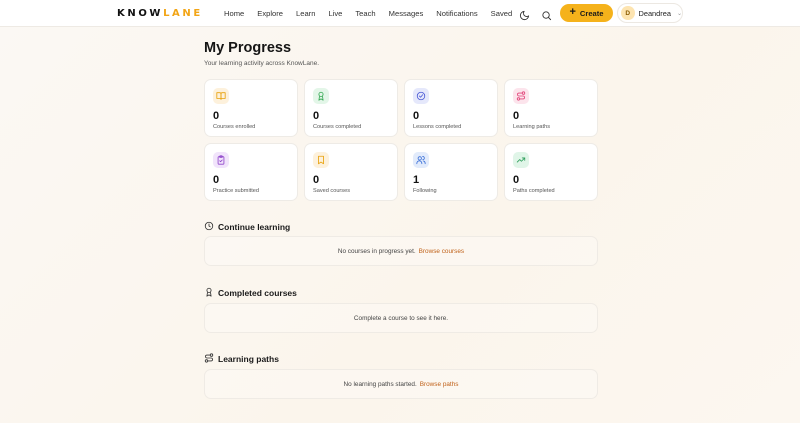 This screenshot has height=423, width=800. What do you see at coordinates (551, 108) in the screenshot?
I see `stat-card-learning-paths: 0 Learning paths` at bounding box center [551, 108].